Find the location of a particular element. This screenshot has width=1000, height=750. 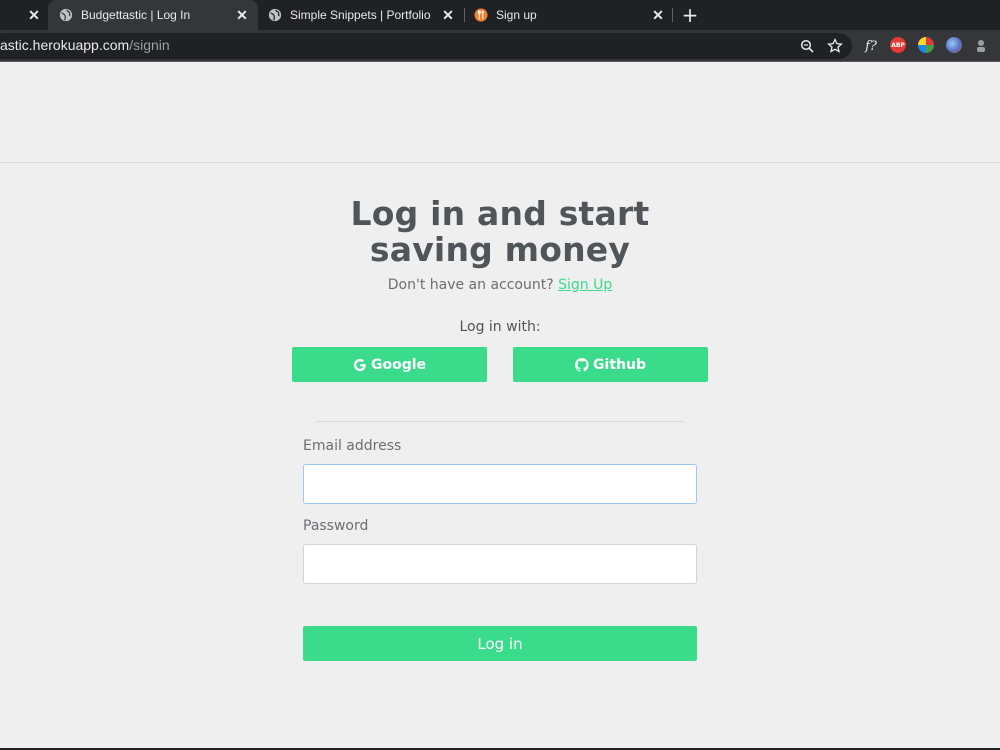

login-with-label: Log in with: is located at coordinates (500, 327).